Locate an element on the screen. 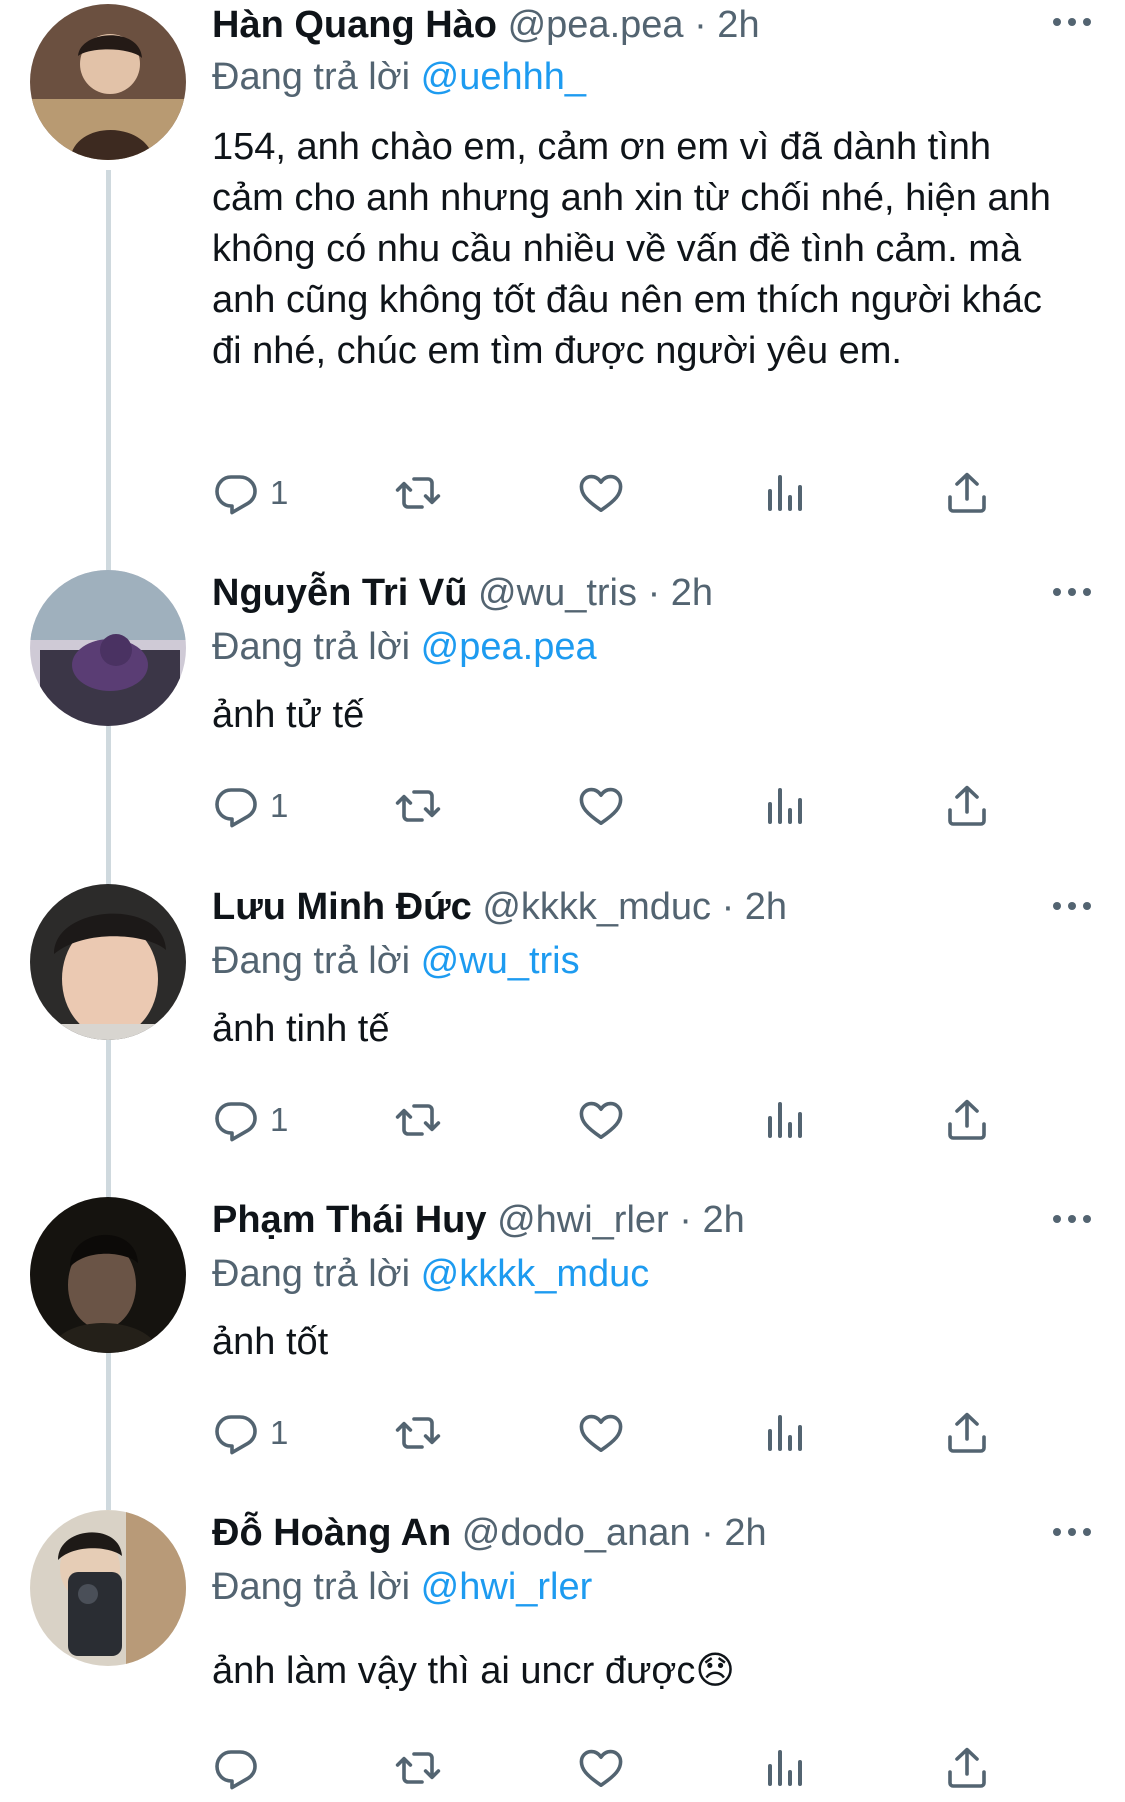 The image size is (1125, 1802). tweet-header: Phạm Thái Huy @hwi_rler · 2h is located at coordinates (478, 1220).